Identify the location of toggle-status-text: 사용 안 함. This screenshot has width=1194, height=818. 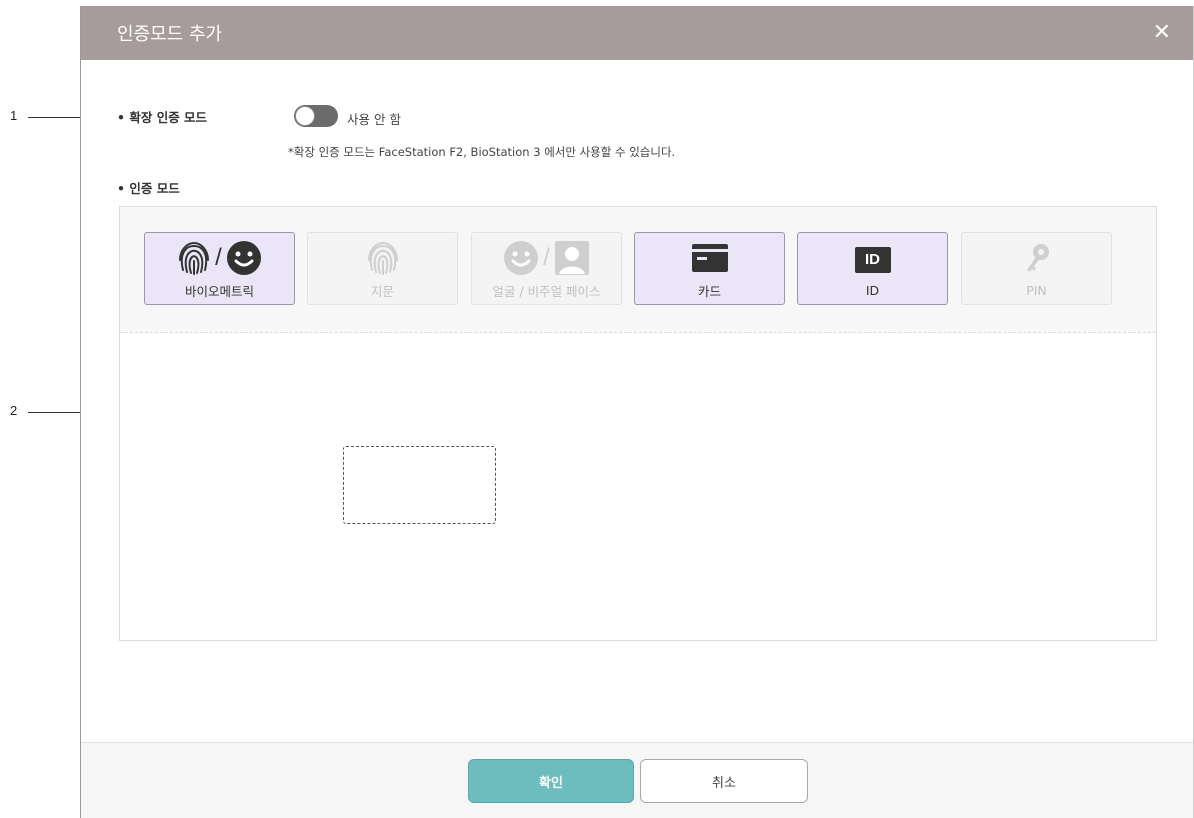
(374, 119).